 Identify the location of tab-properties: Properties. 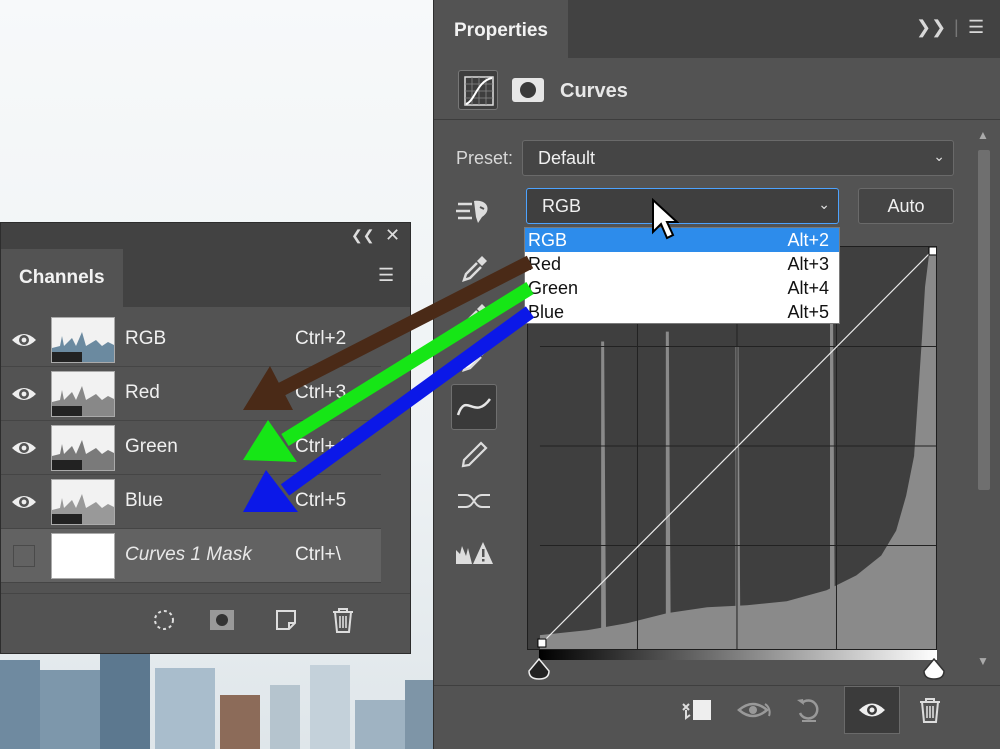
(501, 29).